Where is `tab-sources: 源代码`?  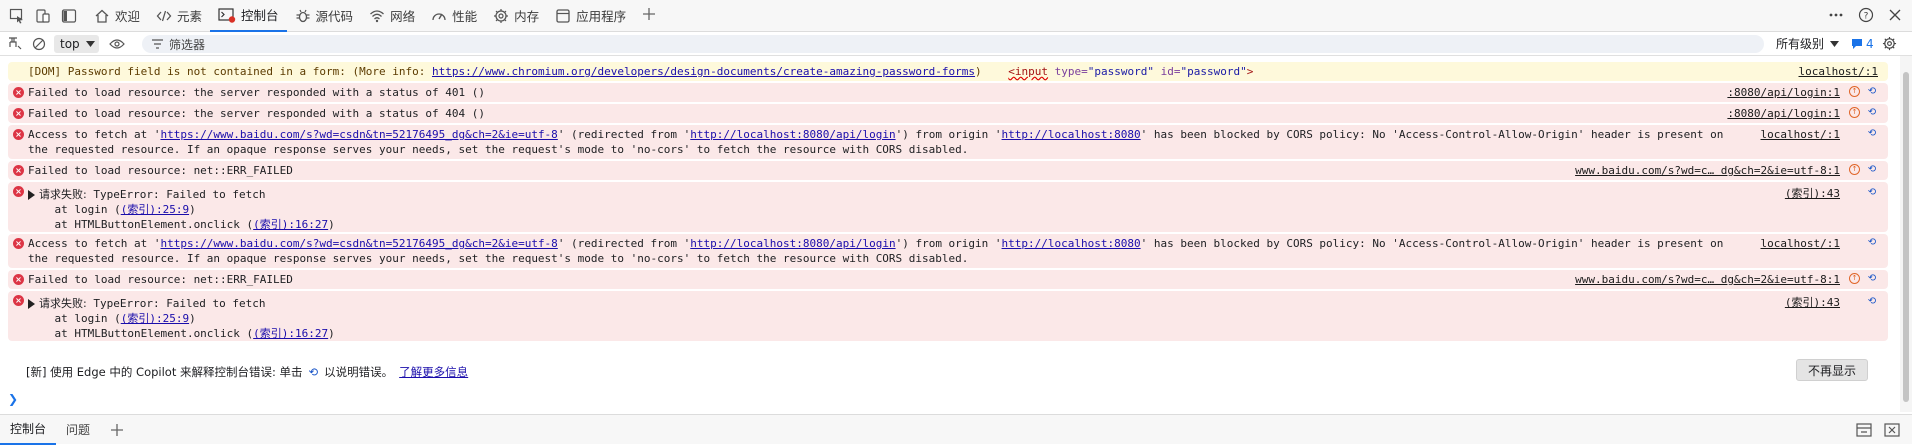
tab-sources: 源代码 is located at coordinates (324, 16).